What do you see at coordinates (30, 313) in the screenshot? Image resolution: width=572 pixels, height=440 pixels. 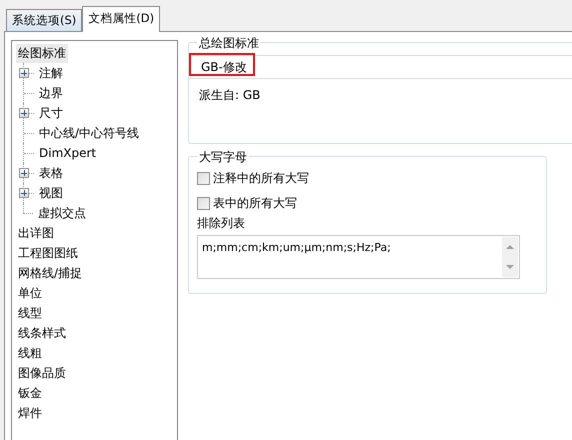 I see `tree-item: 线型` at bounding box center [30, 313].